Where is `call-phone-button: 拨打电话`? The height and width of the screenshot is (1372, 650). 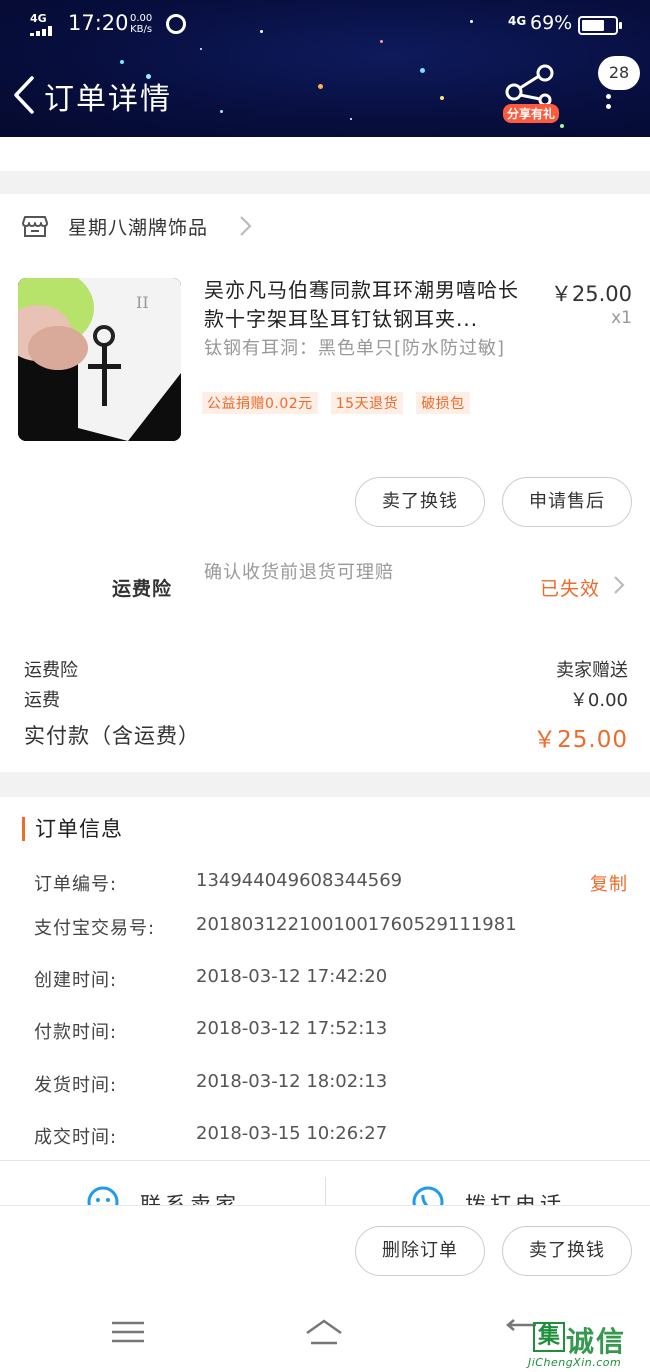
call-phone-button: 拨打电话 is located at coordinates (487, 1183).